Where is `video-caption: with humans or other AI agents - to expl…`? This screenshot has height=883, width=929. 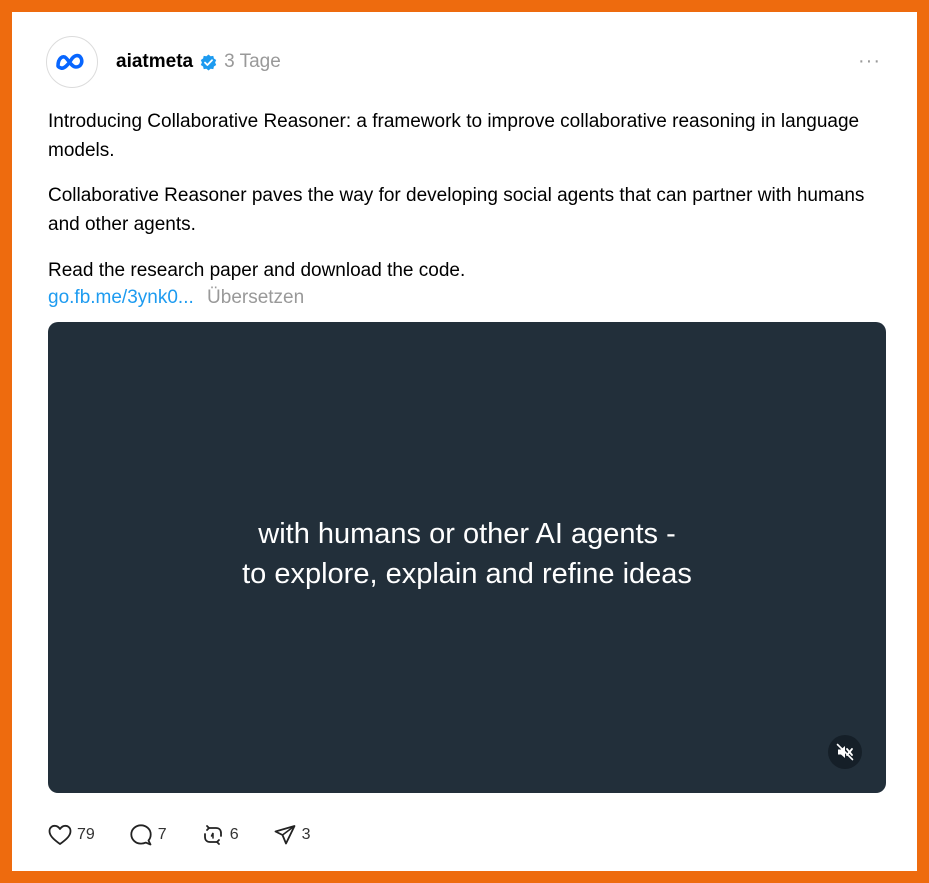
video-caption: with humans or other AI agents - to expl… is located at coordinates (467, 554).